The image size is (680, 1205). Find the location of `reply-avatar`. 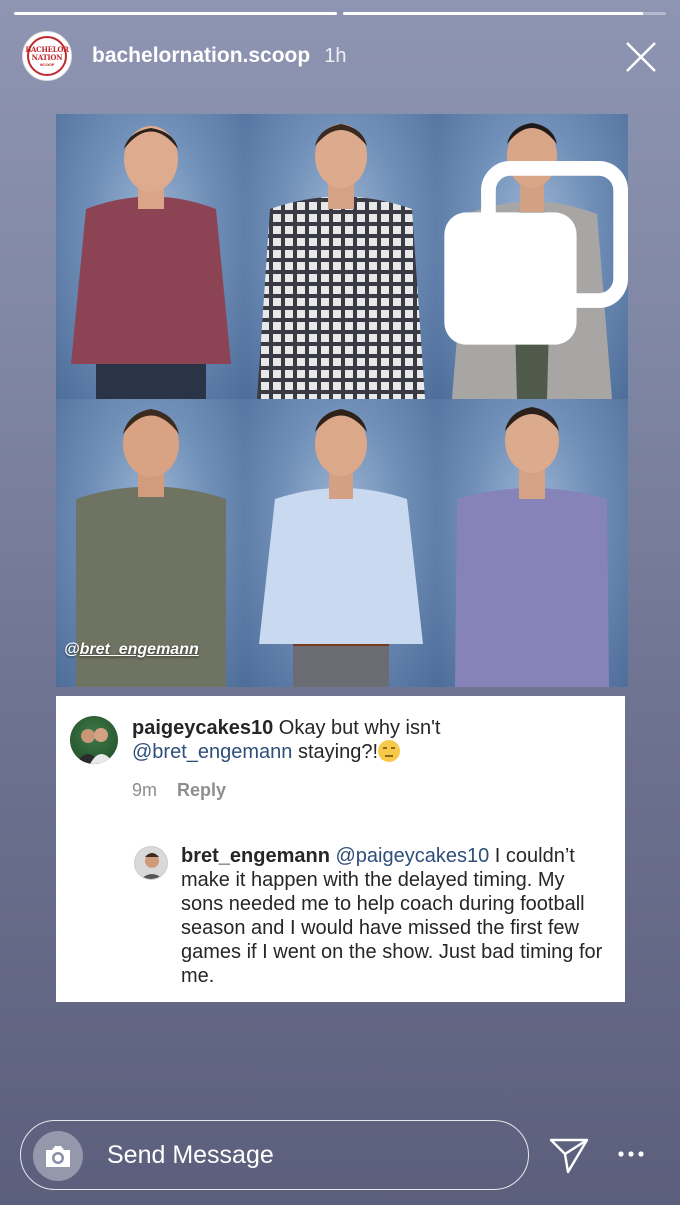

reply-avatar is located at coordinates (151, 863).